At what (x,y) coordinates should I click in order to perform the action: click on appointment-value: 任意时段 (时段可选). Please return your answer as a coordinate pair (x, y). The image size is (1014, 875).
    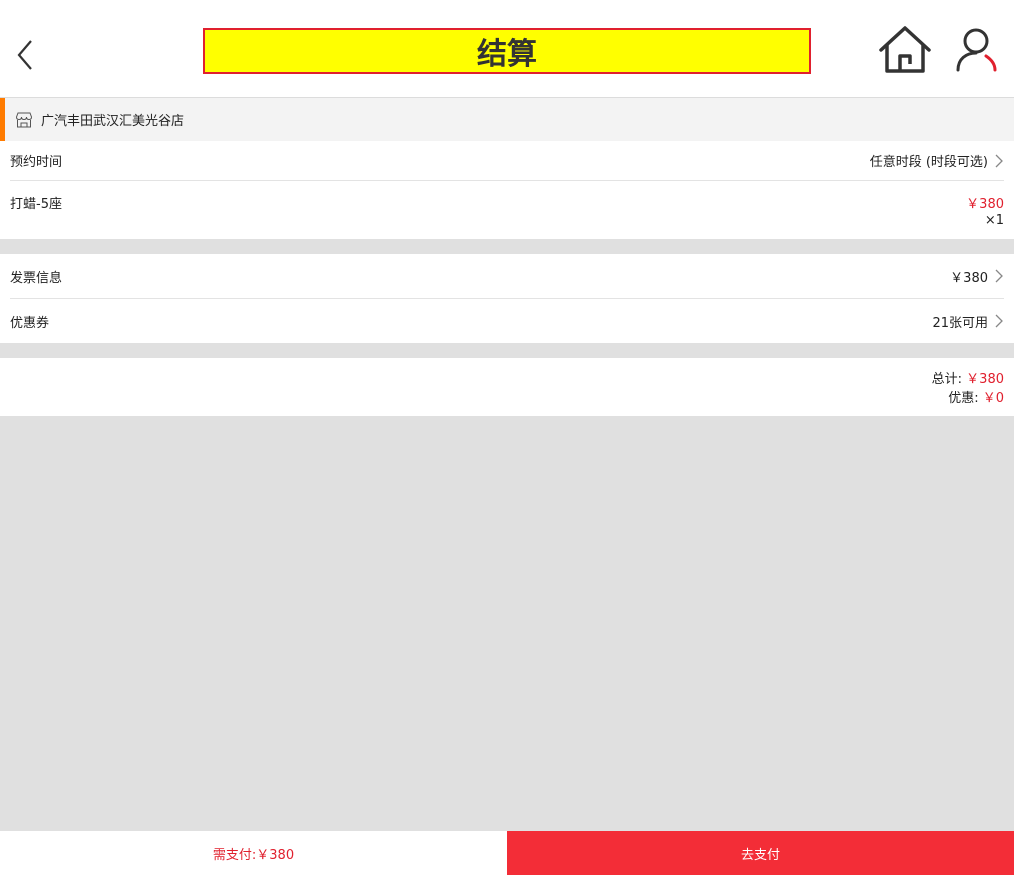
    Looking at the image, I should click on (928, 162).